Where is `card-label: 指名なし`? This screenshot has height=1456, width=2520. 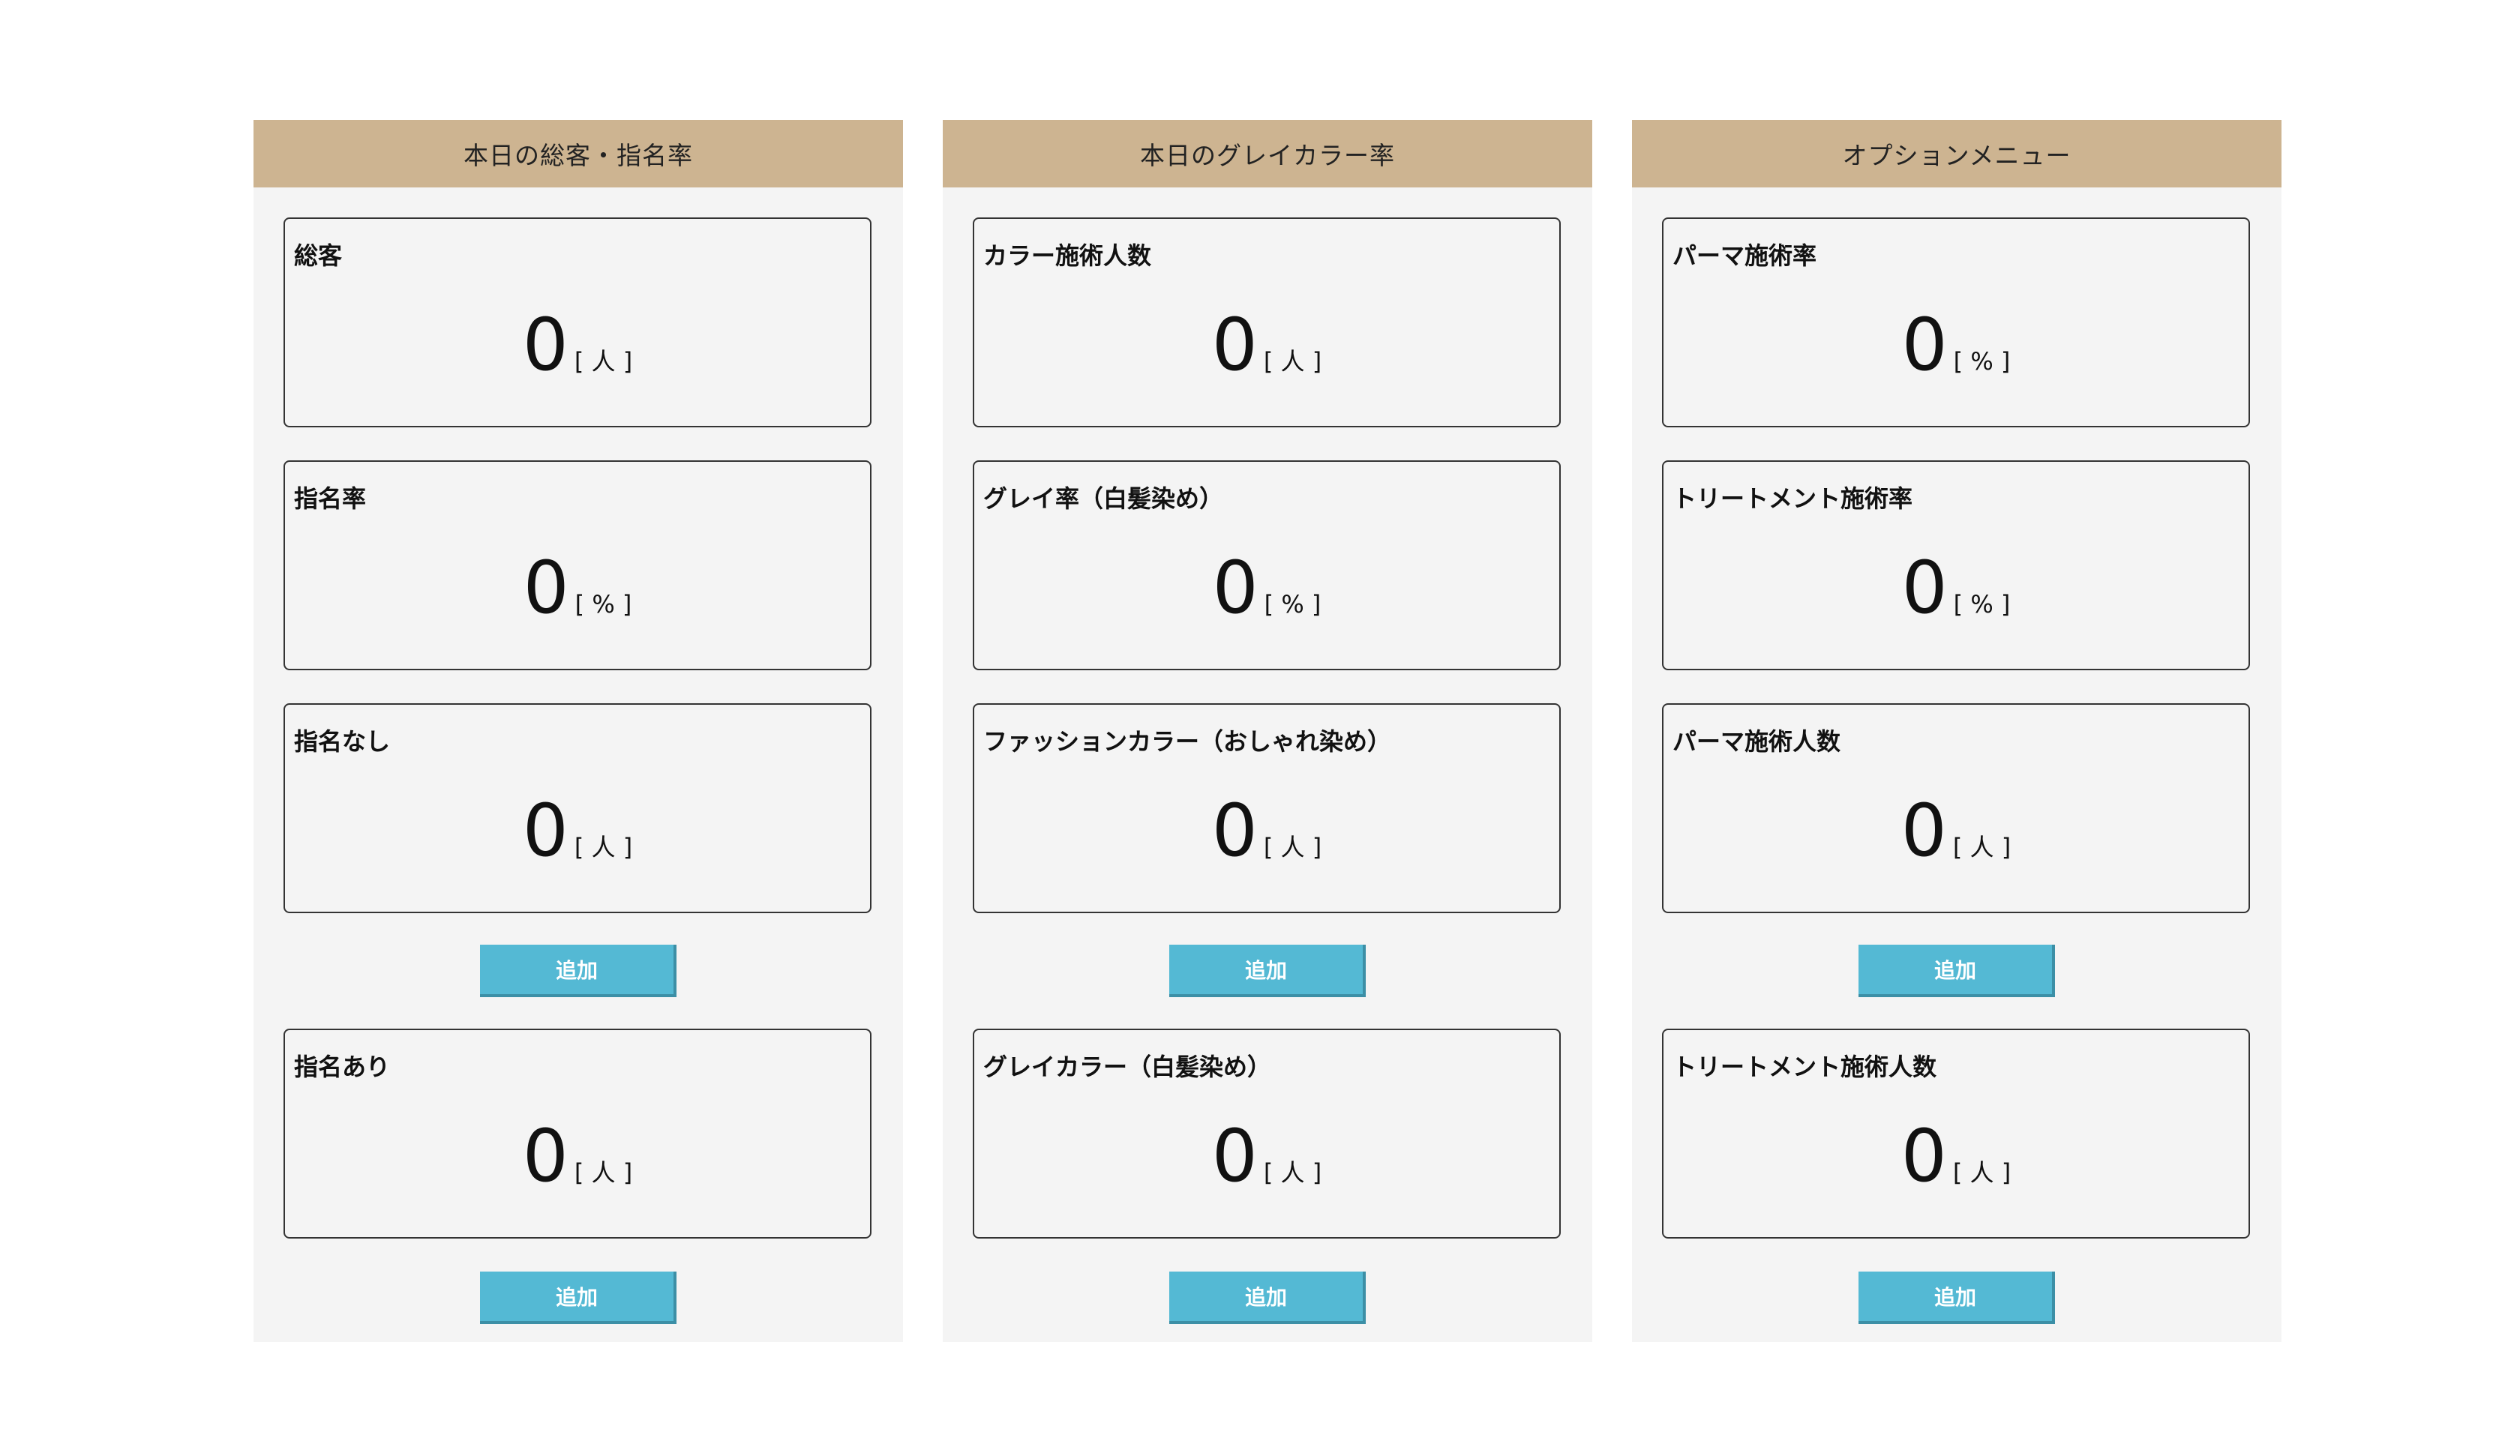
card-label: 指名なし is located at coordinates (342, 741).